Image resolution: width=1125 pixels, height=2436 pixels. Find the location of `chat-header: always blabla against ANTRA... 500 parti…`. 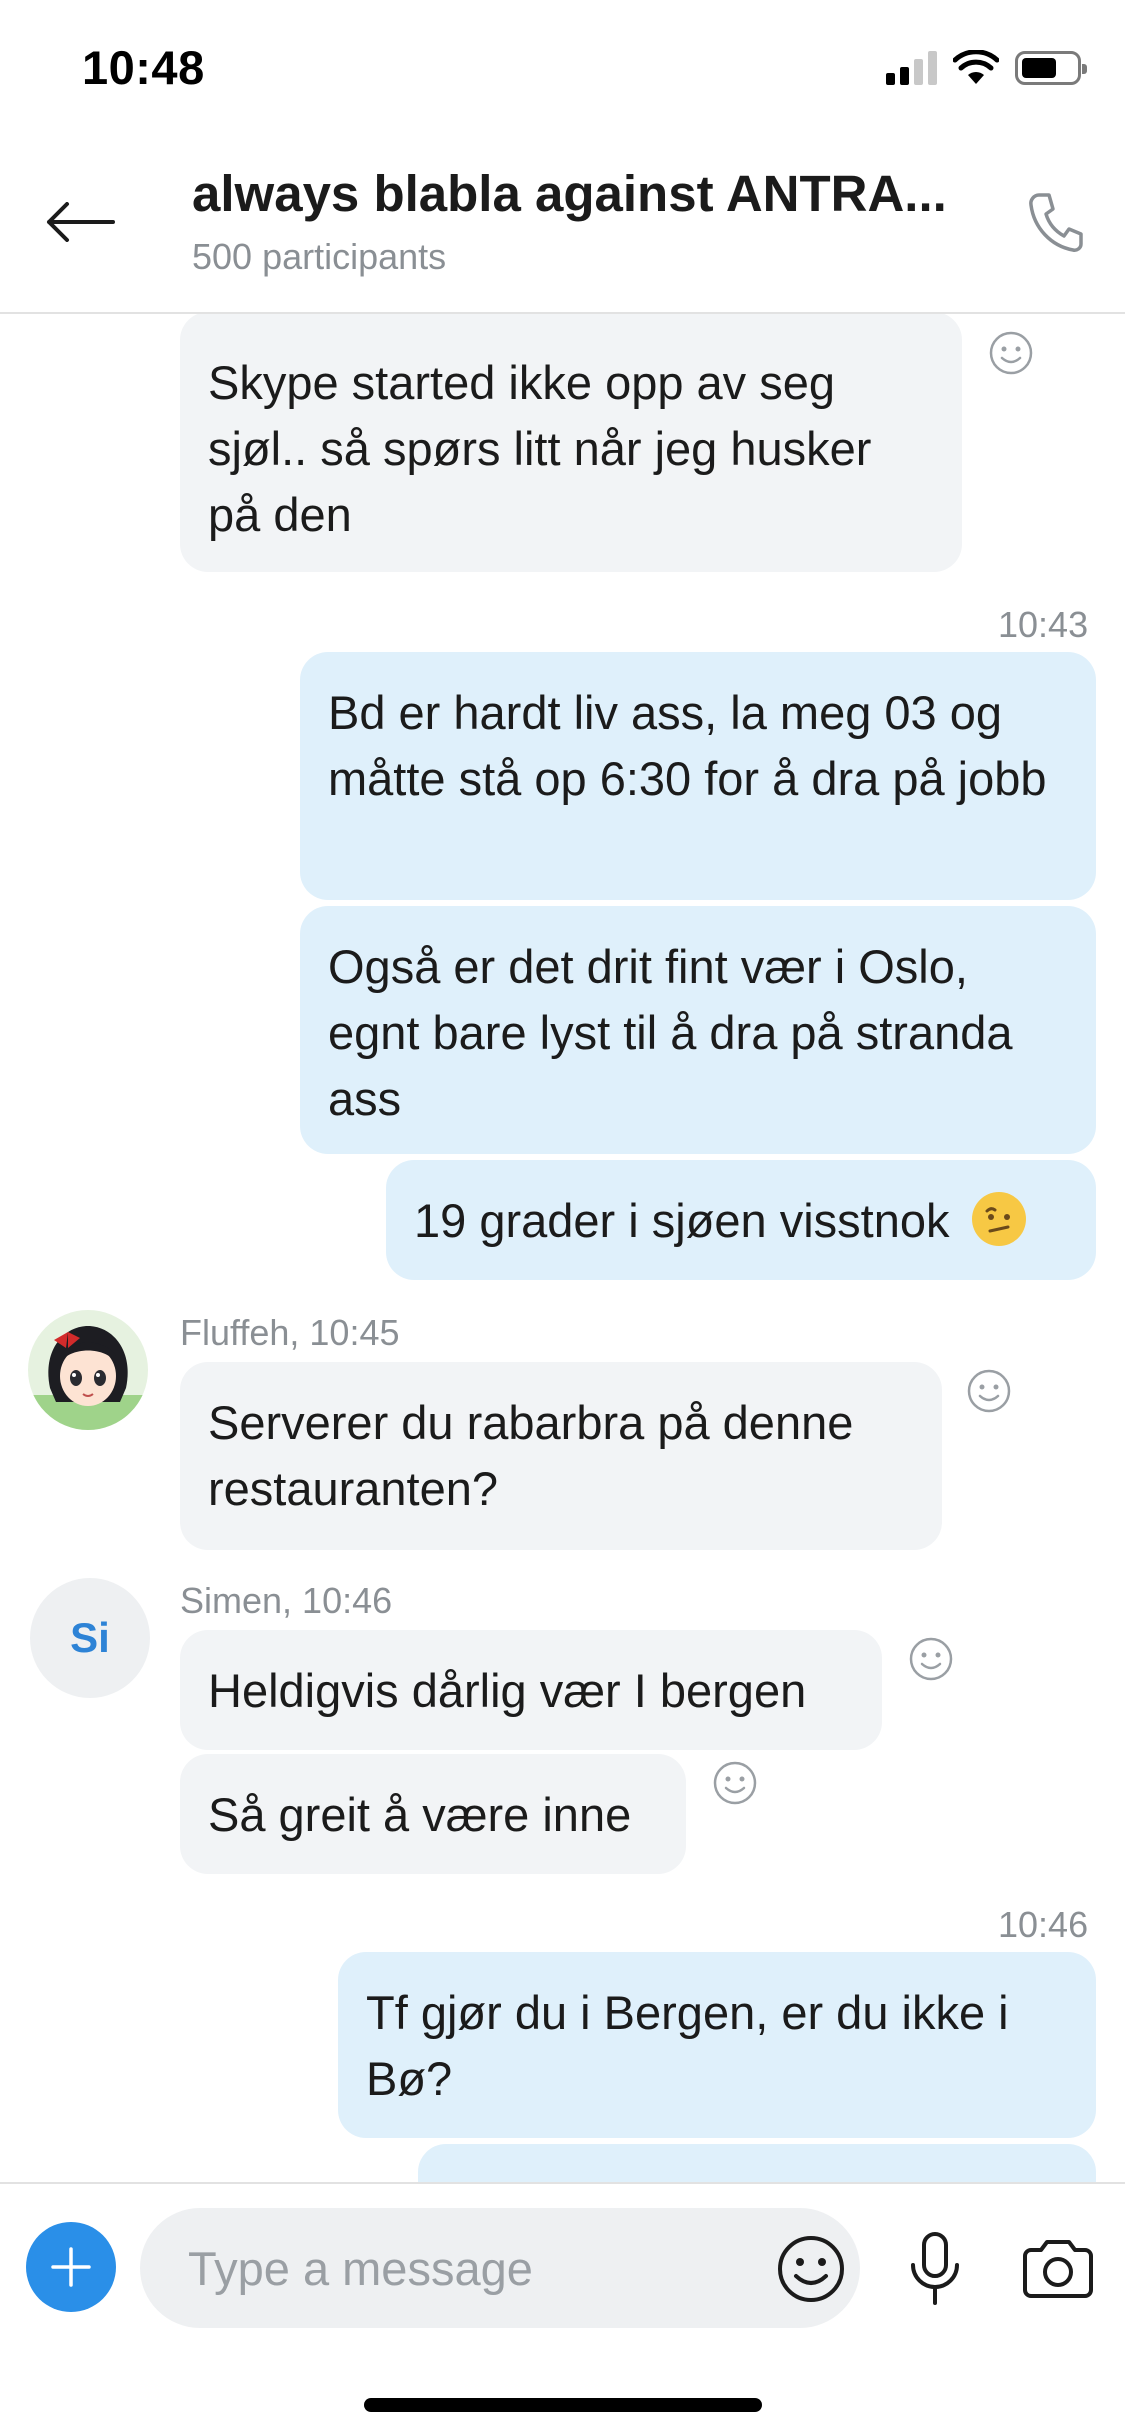

chat-header: always blabla against ANTRA... 500 parti… is located at coordinates (562, 223).